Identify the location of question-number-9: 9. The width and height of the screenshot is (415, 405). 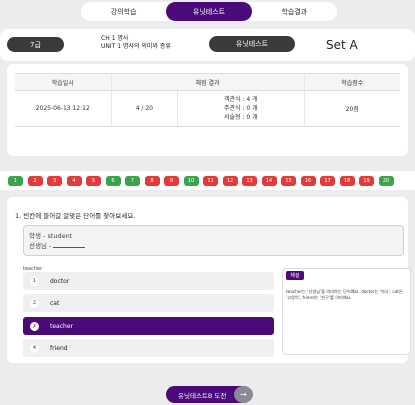
(171, 181).